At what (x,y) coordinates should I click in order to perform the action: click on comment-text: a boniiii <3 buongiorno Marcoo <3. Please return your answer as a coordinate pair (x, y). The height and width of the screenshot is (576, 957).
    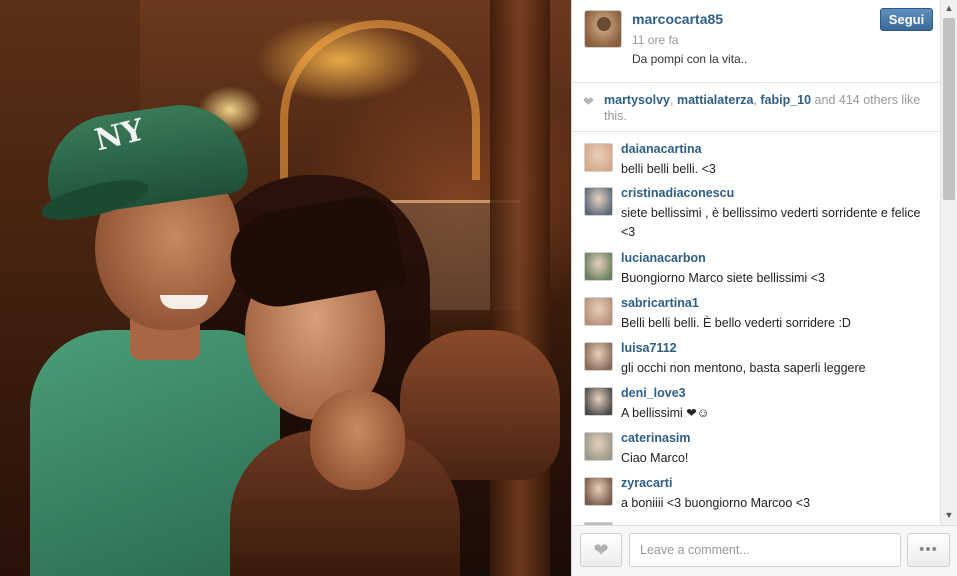
    Looking at the image, I should click on (716, 503).